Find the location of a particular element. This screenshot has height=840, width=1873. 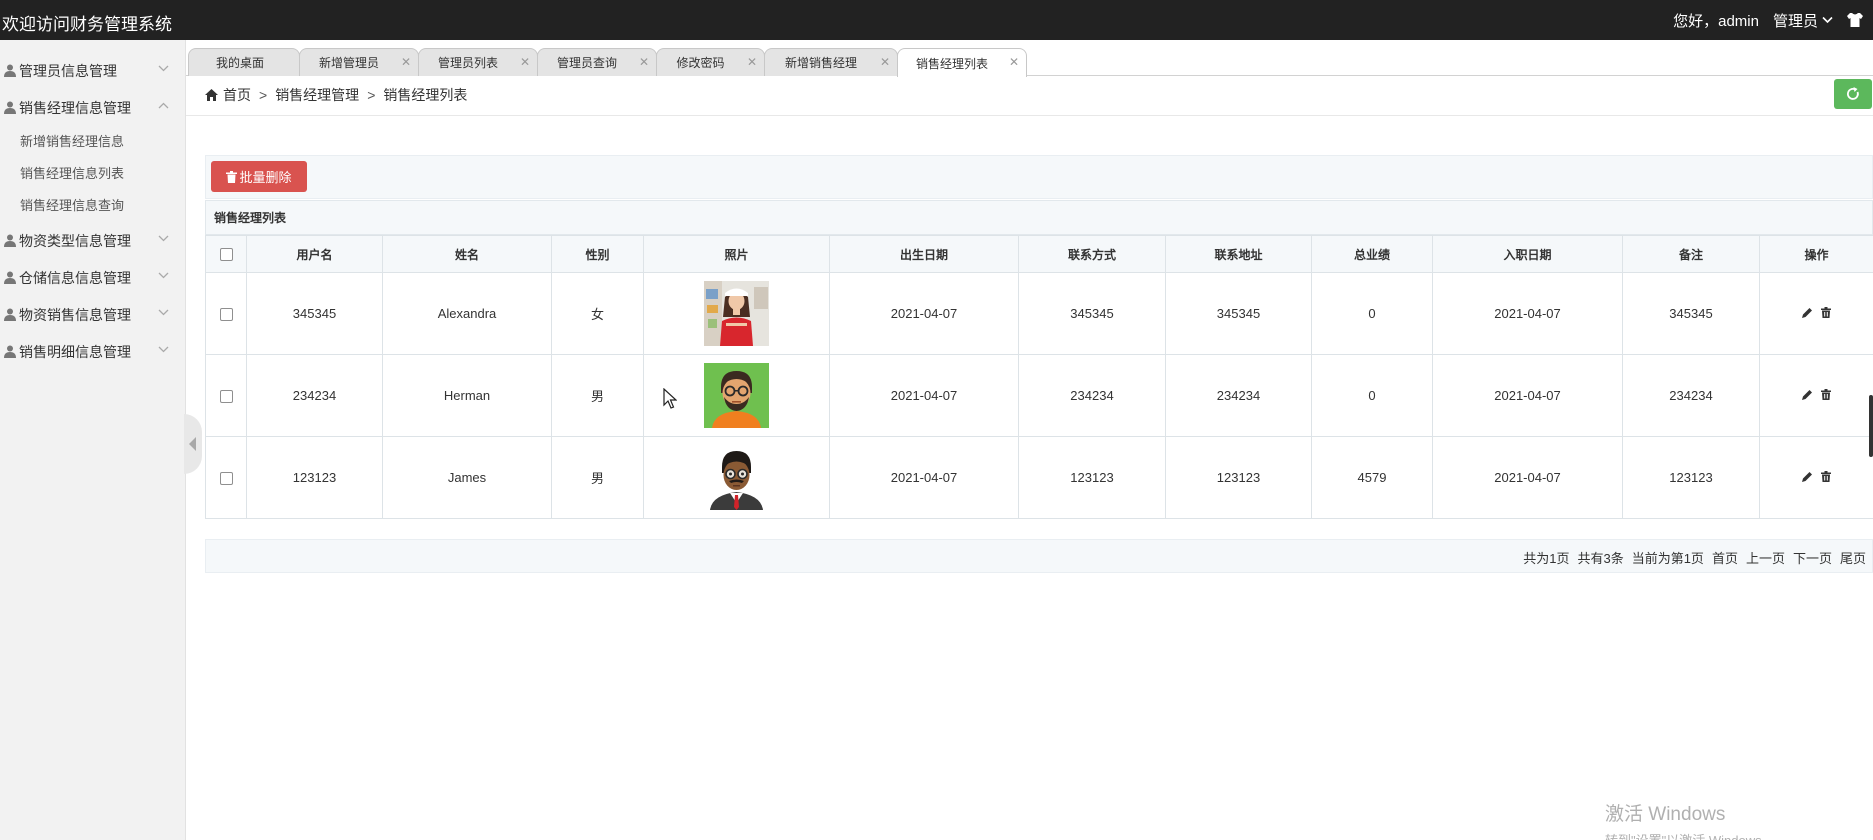

sidebar-item-material-type: 物资类型信息管理 is located at coordinates (92, 240).